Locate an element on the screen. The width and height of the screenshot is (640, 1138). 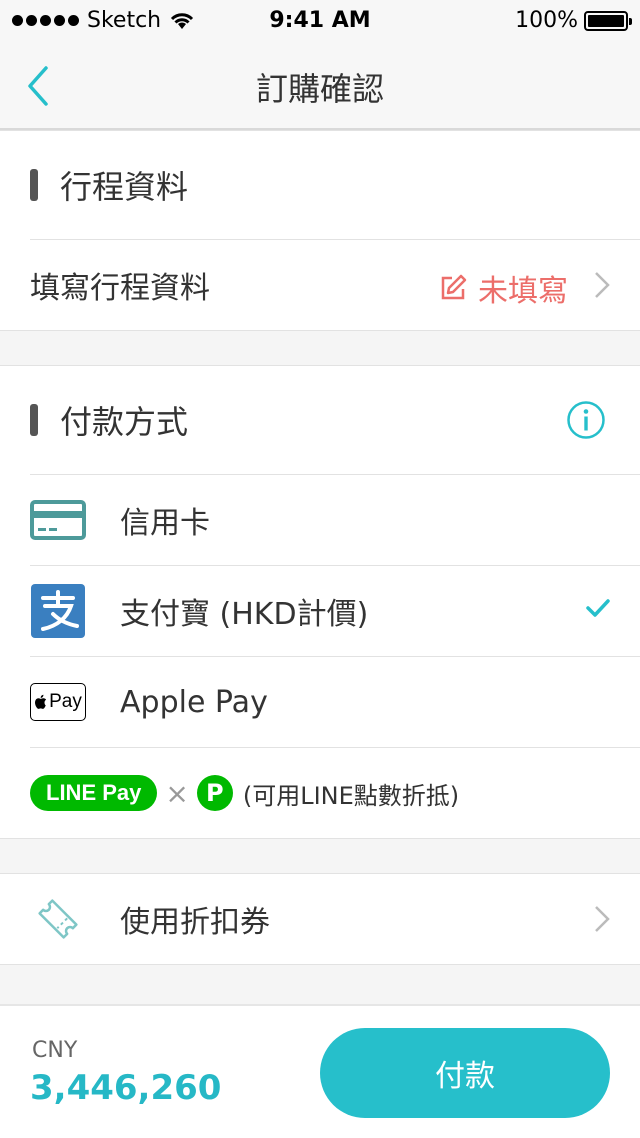
status-unfilled-text: 未填寫 is located at coordinates (523, 291).